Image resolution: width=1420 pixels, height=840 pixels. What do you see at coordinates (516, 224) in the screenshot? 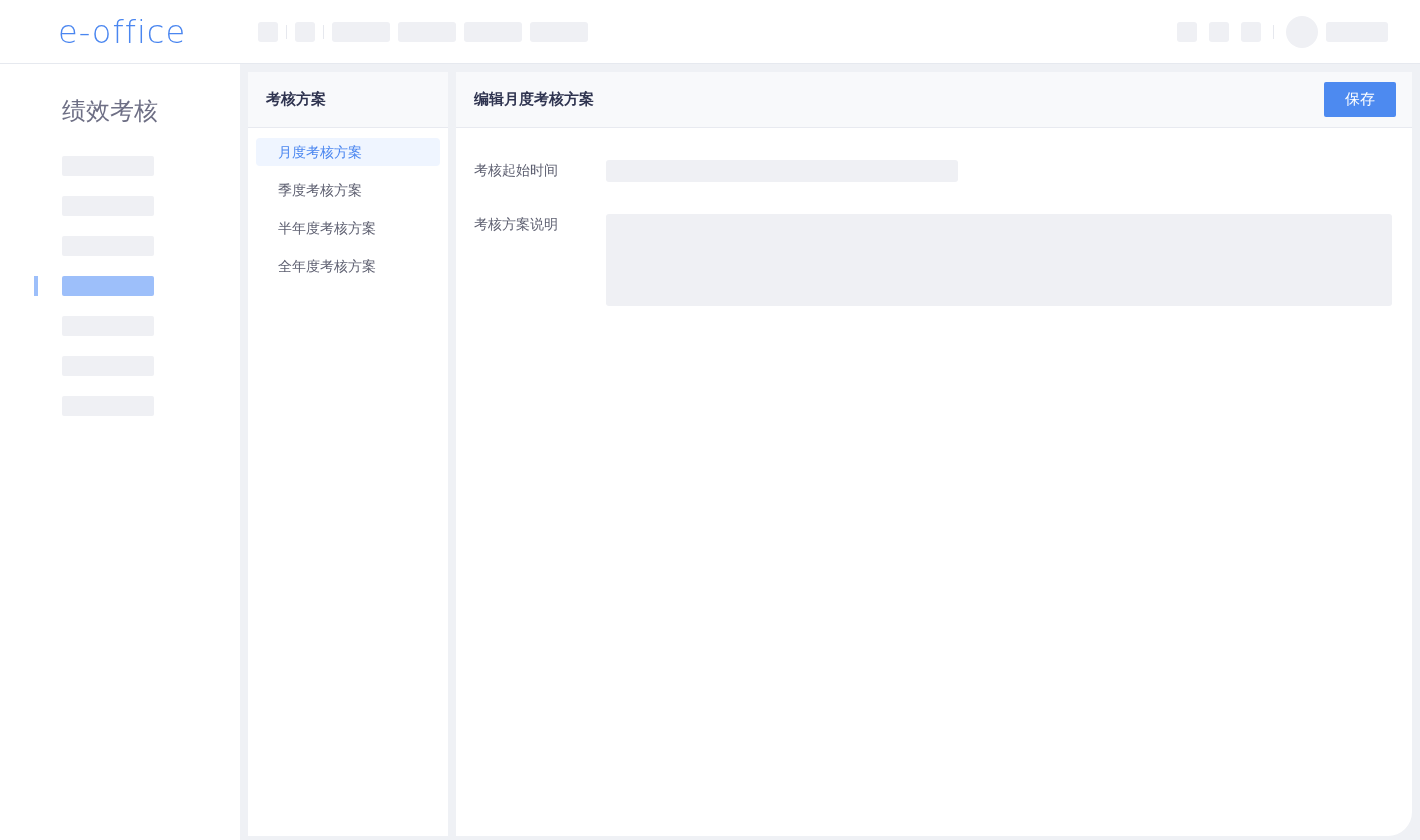
I see `field-label: 考核方案说明` at bounding box center [516, 224].